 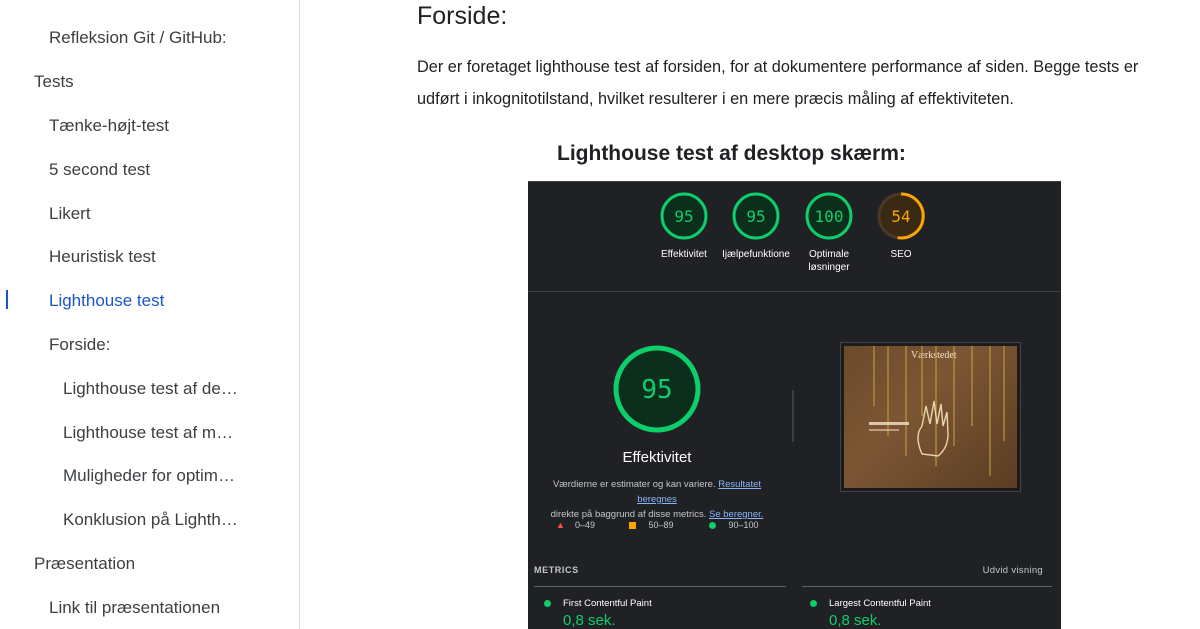 I want to click on metric-fcp: First Contentful Paint, so click(x=598, y=603).